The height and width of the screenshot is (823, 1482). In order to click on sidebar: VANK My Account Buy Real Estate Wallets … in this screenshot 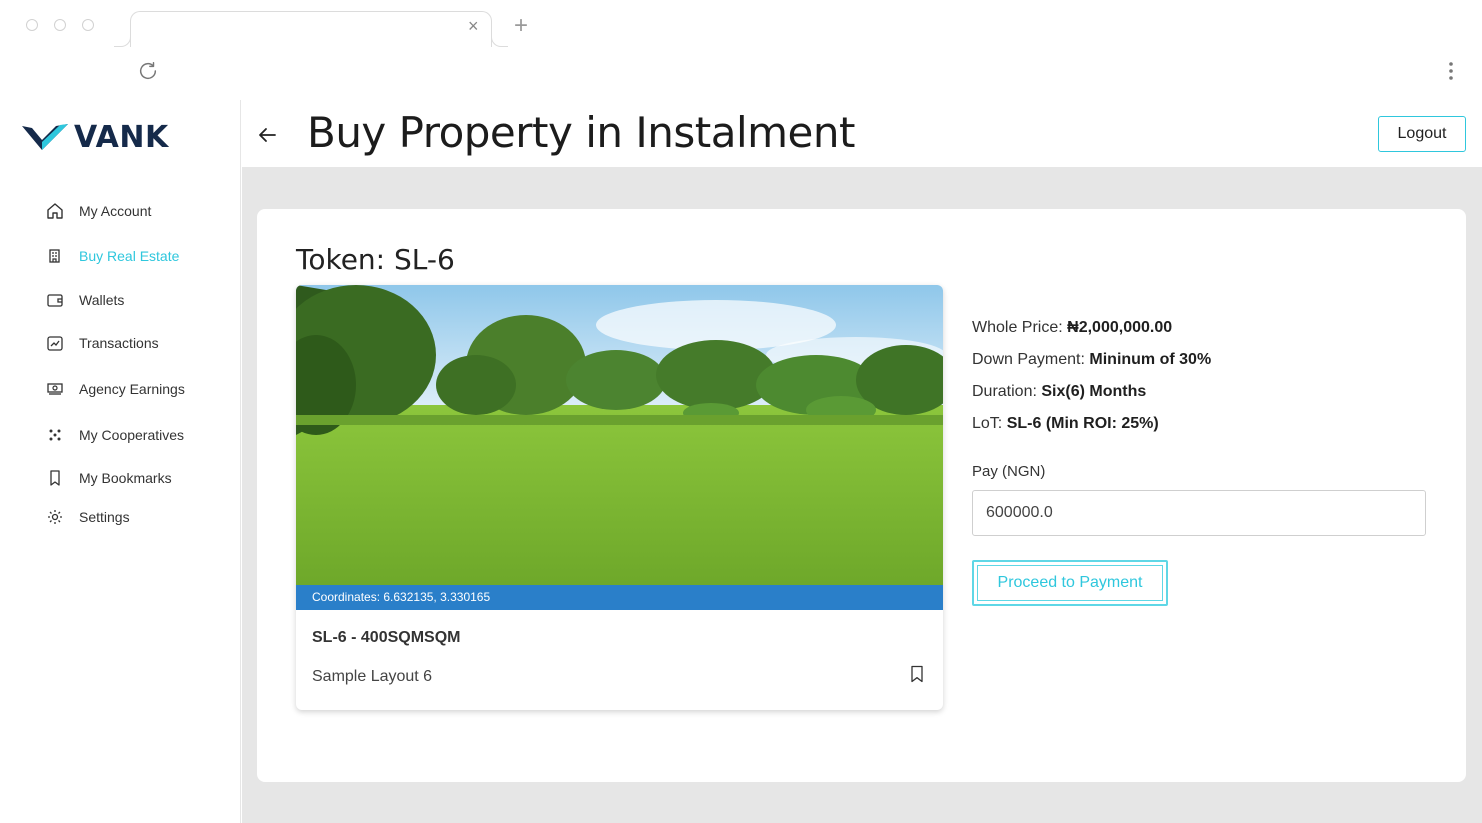, I will do `click(120, 461)`.